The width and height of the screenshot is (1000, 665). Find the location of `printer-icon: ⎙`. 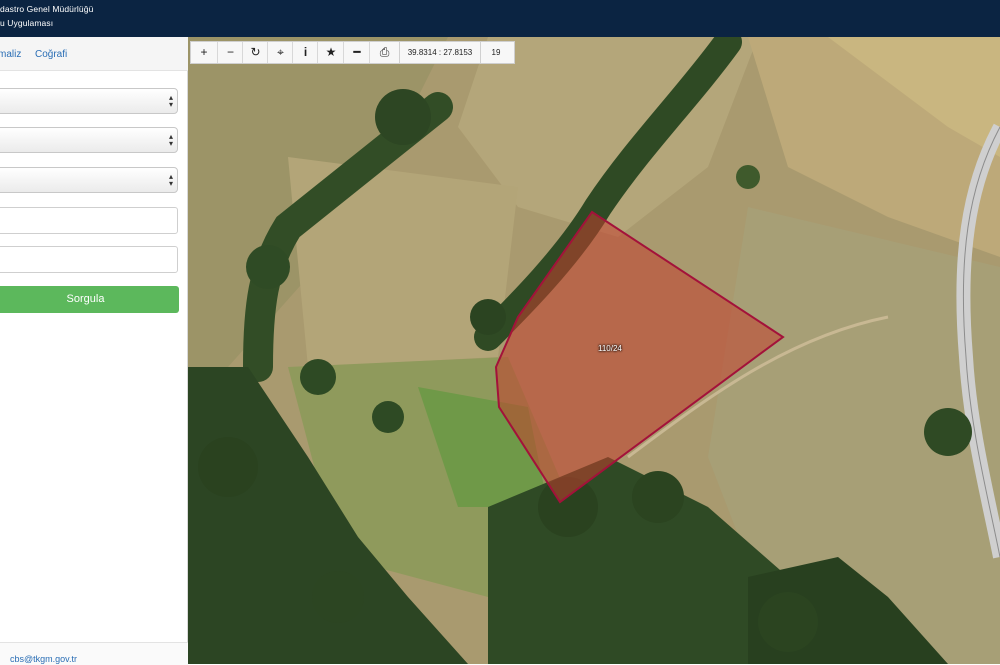

printer-icon: ⎙ is located at coordinates (384, 52).